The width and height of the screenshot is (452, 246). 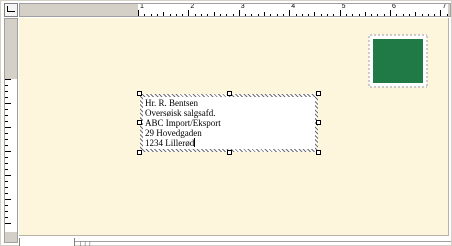 I want to click on left-tab-icon, so click(x=11, y=9).